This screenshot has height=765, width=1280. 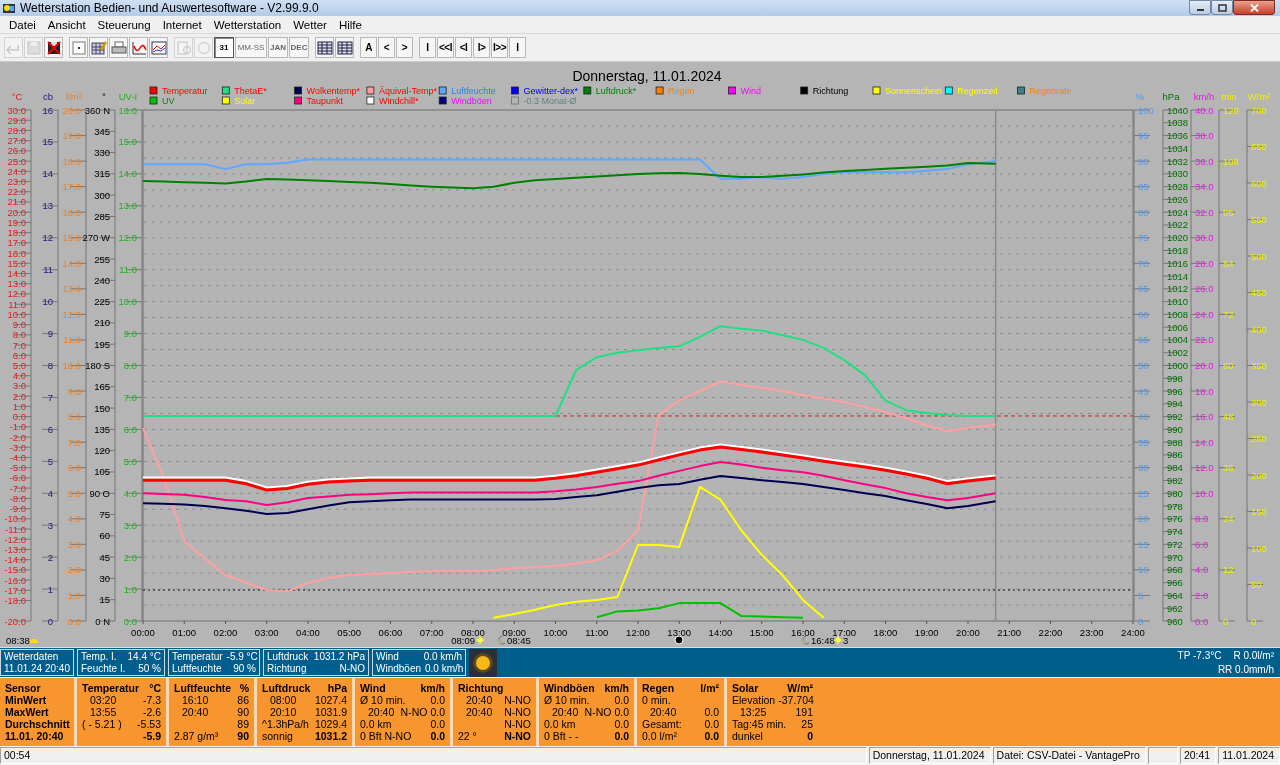 What do you see at coordinates (151, 712) in the screenshot?
I see `stat-value: -2.6` at bounding box center [151, 712].